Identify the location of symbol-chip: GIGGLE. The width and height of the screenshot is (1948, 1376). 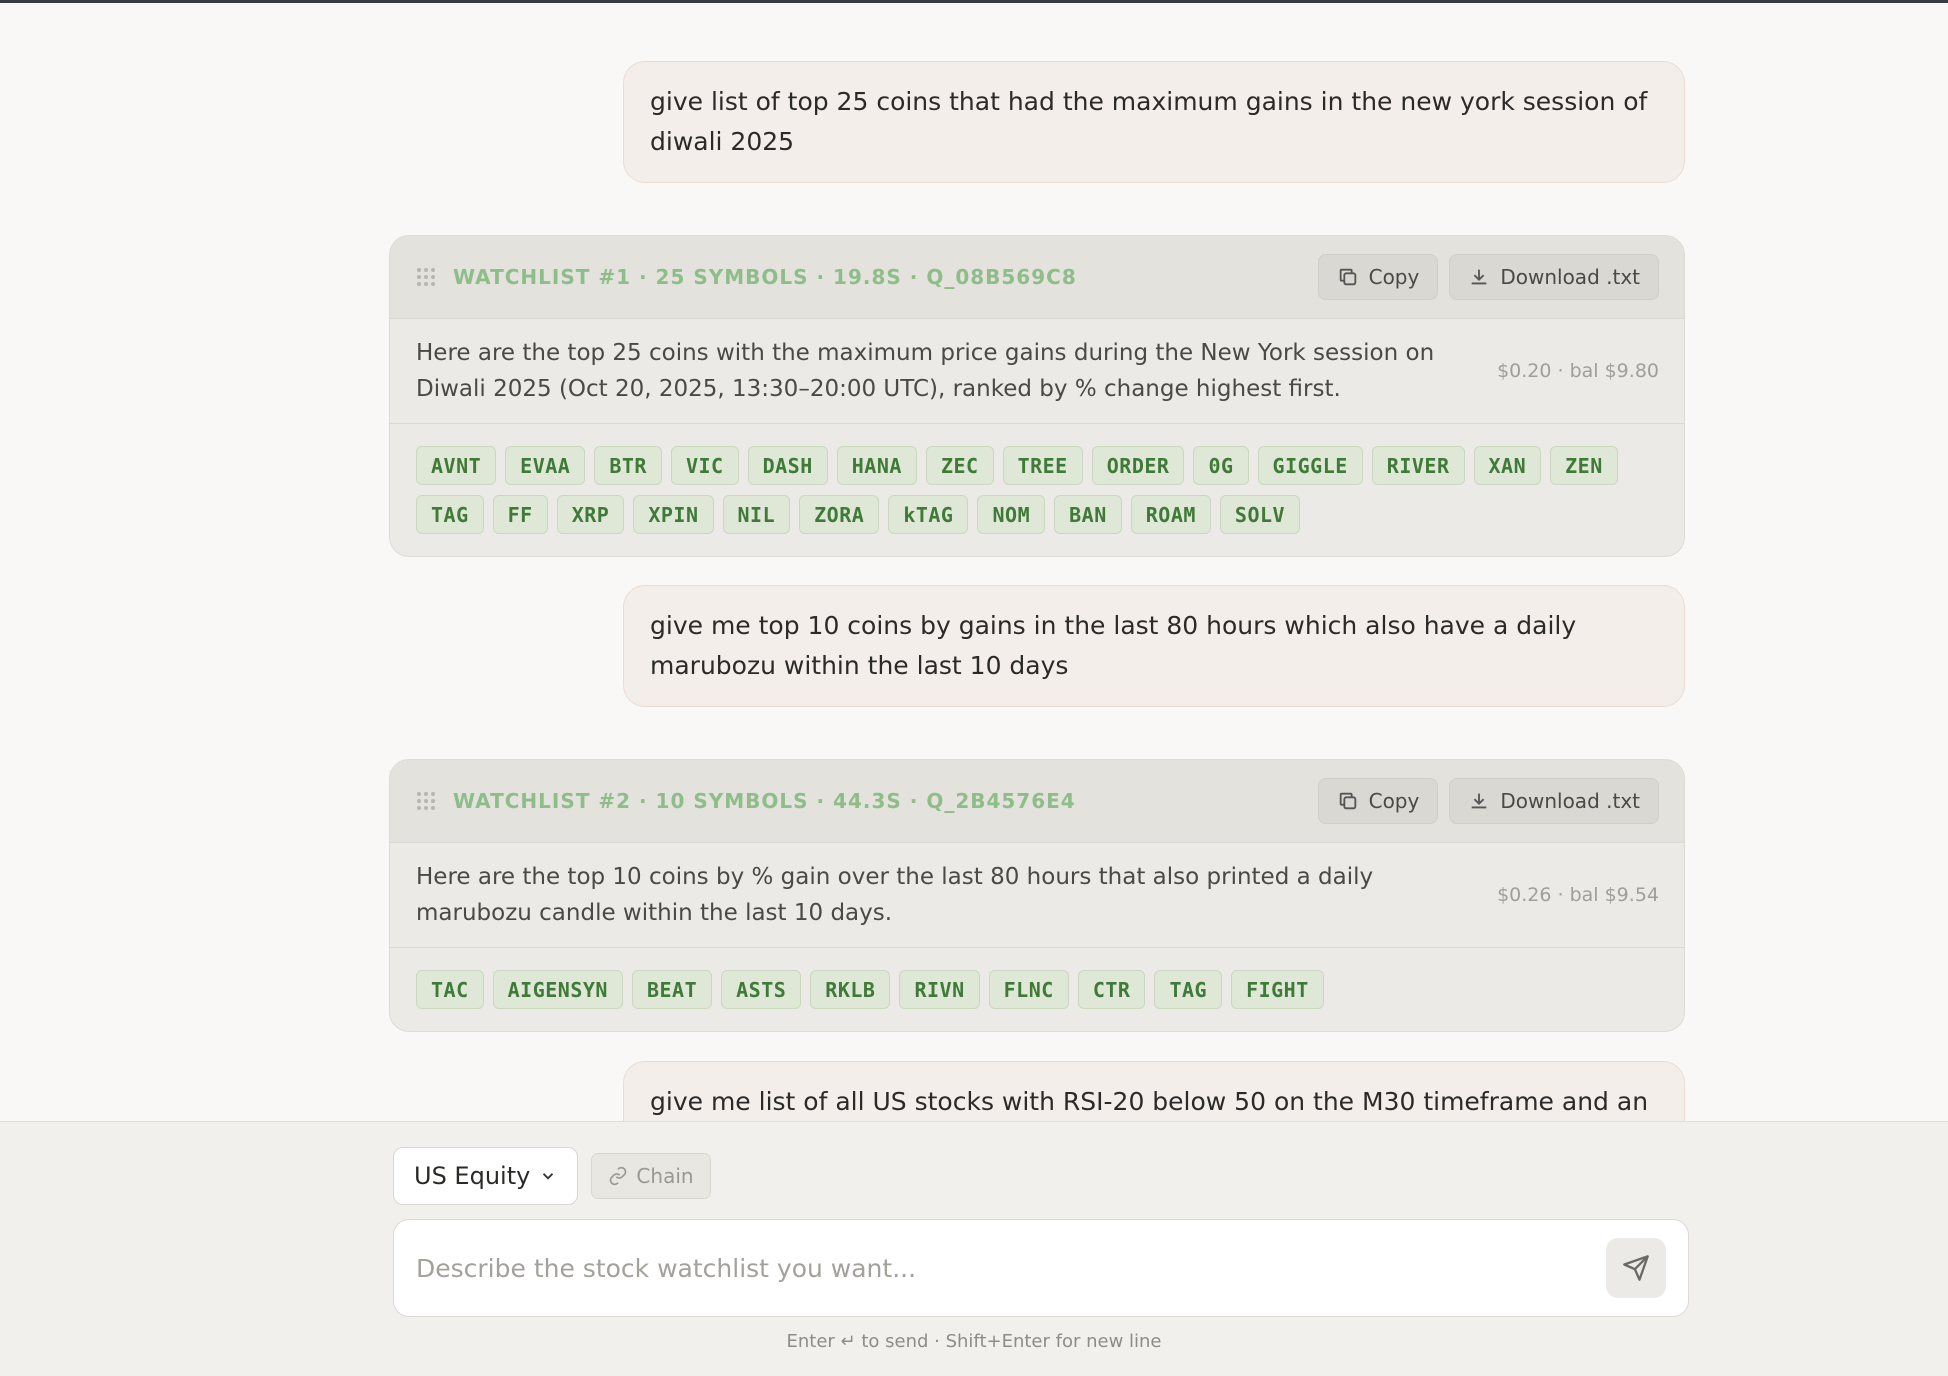
(1310, 465).